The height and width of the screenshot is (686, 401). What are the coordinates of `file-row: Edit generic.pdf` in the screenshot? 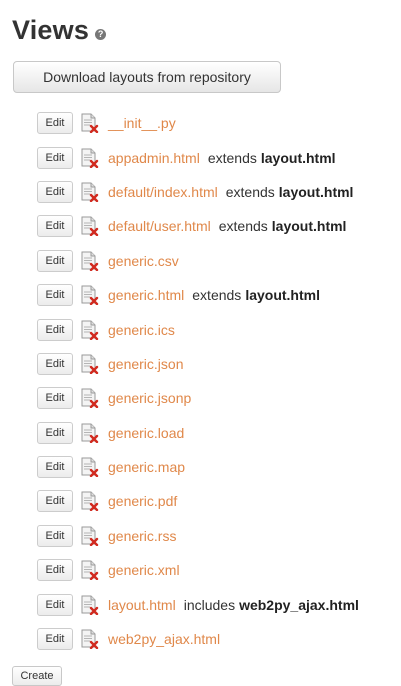 It's located at (219, 501).